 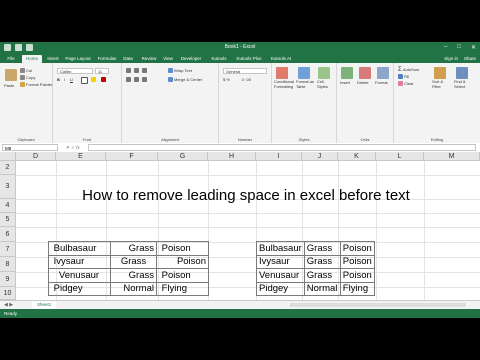 What do you see at coordinates (470, 59) in the screenshot?
I see `share-button: Share` at bounding box center [470, 59].